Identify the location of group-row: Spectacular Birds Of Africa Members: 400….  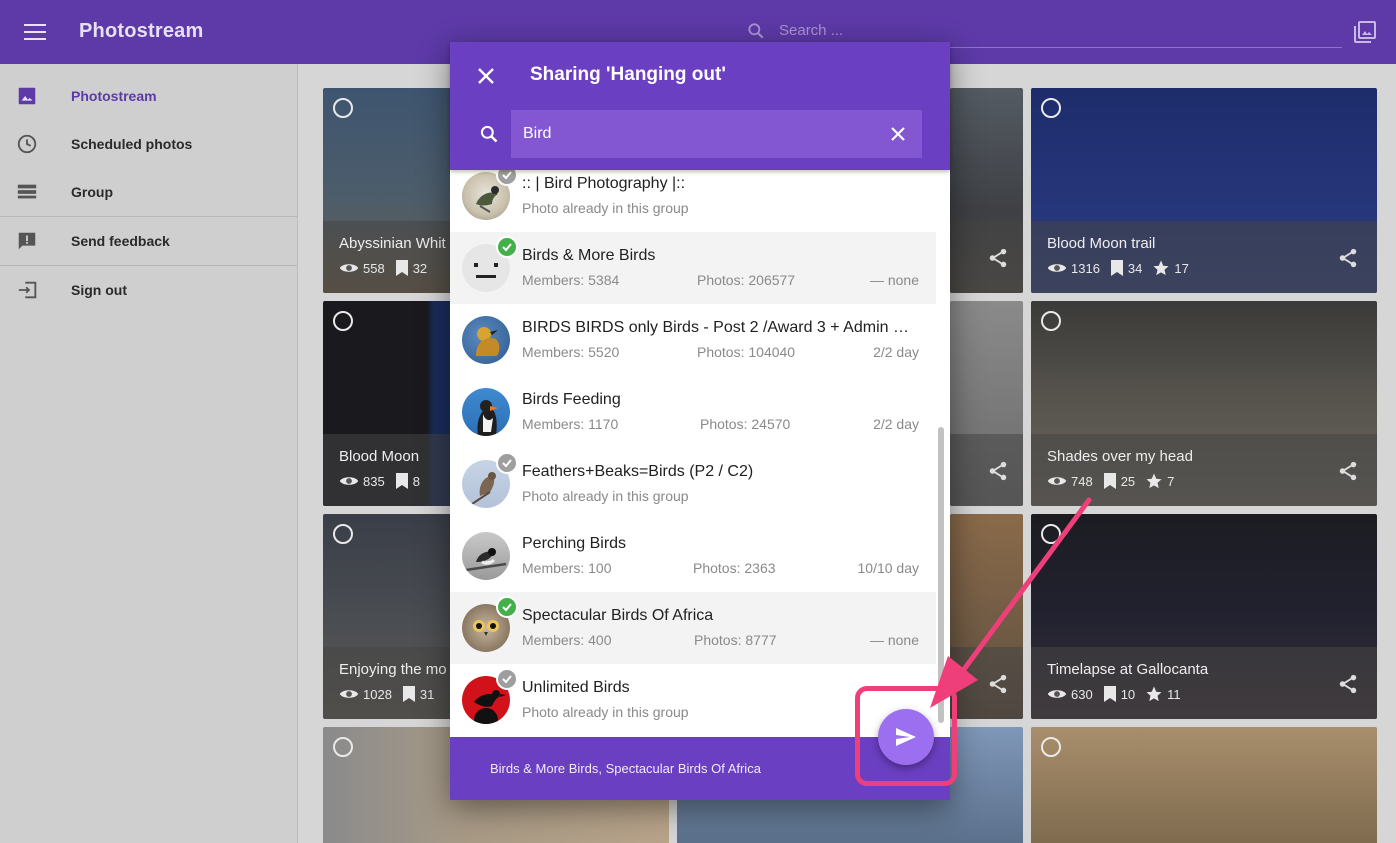
(693, 628).